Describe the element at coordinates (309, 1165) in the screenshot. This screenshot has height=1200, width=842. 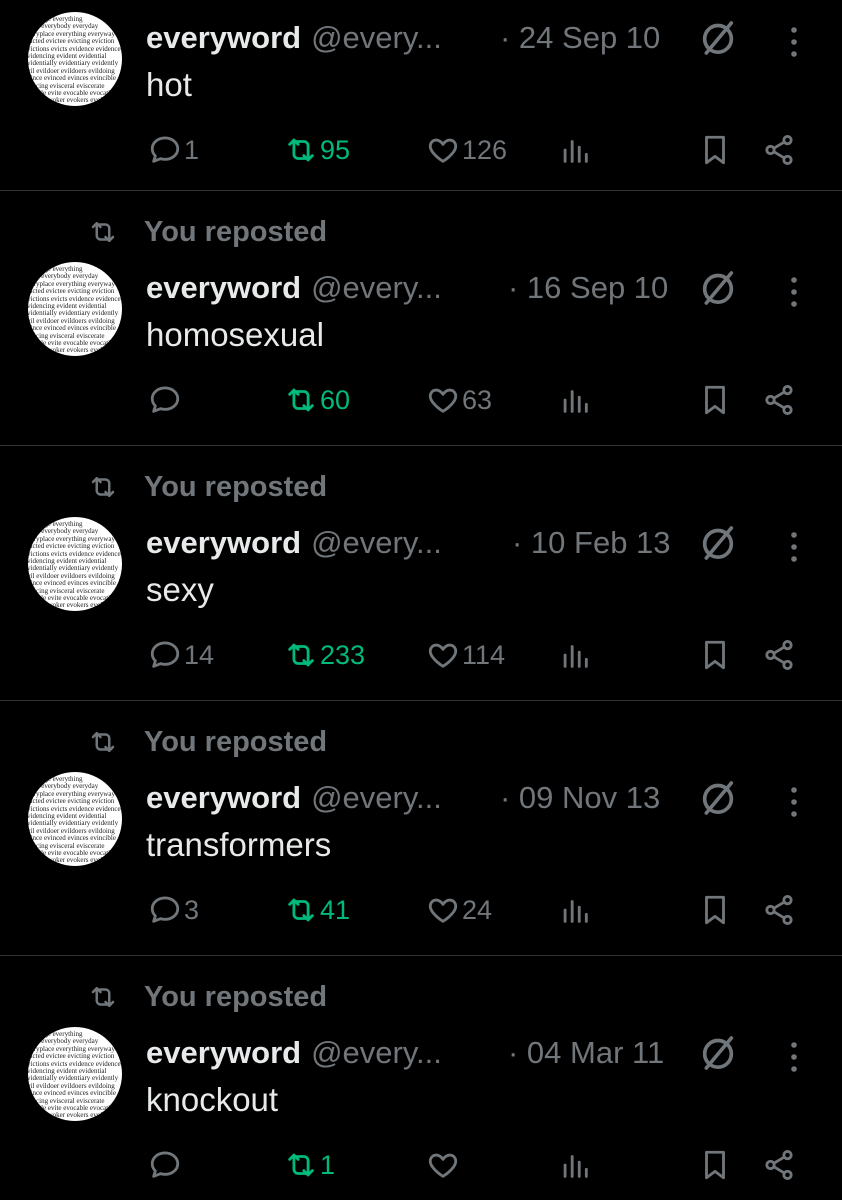
I see `repost-button: 1` at that location.